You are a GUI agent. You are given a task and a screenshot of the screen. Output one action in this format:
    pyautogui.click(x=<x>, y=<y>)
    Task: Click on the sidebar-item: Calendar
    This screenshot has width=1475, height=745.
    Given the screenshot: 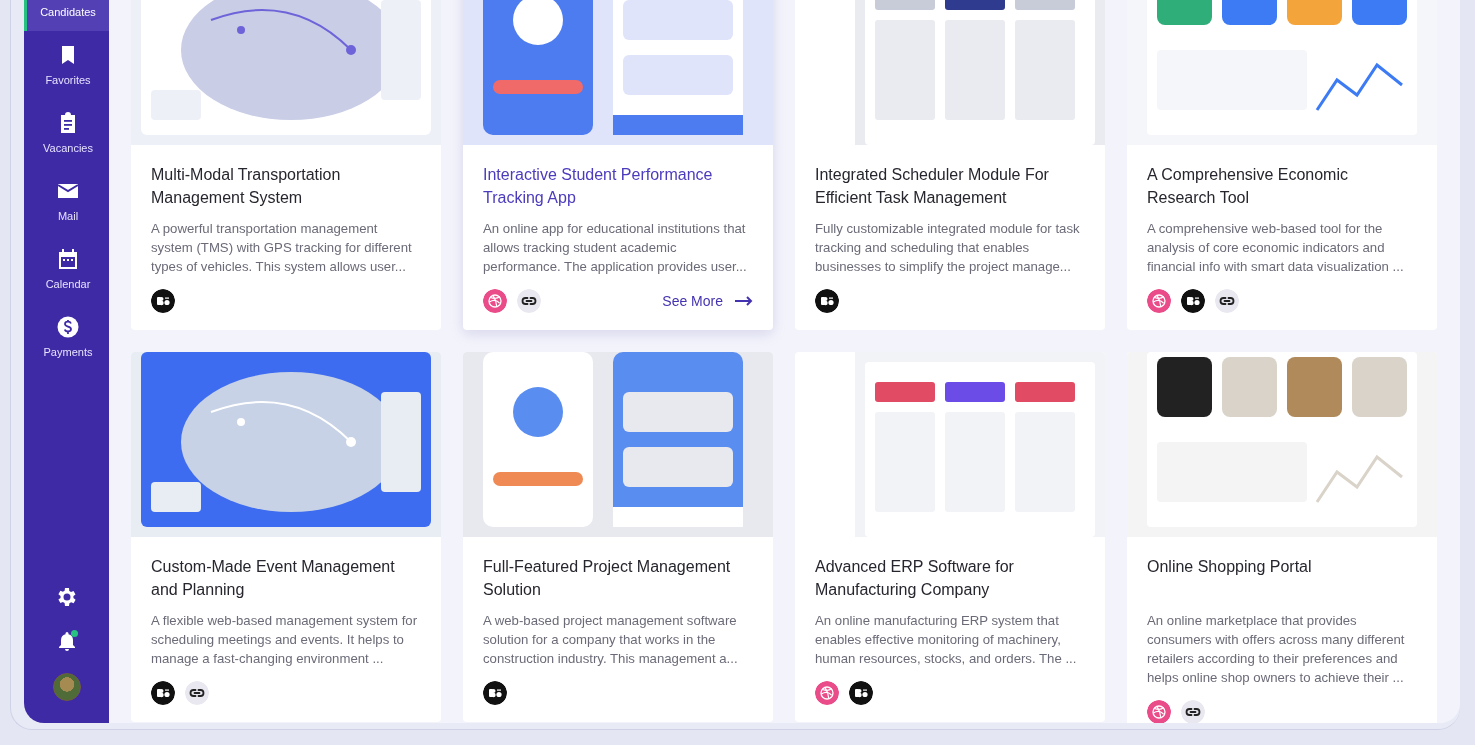 What is the action you would take?
    pyautogui.click(x=66, y=269)
    